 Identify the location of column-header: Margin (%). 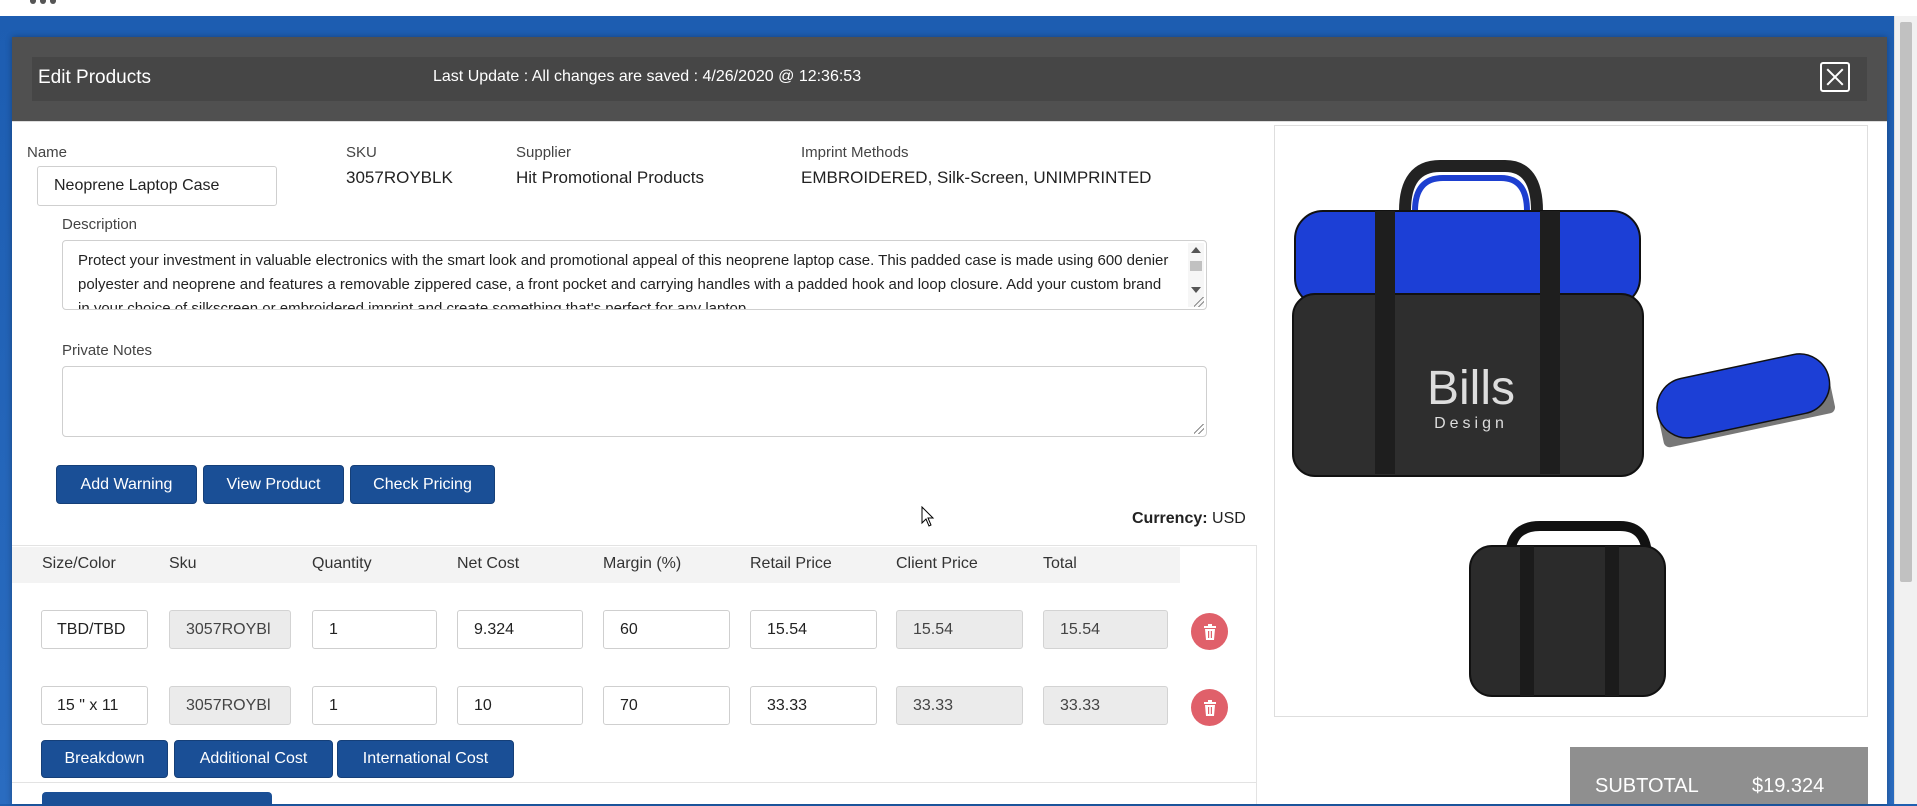
(642, 563).